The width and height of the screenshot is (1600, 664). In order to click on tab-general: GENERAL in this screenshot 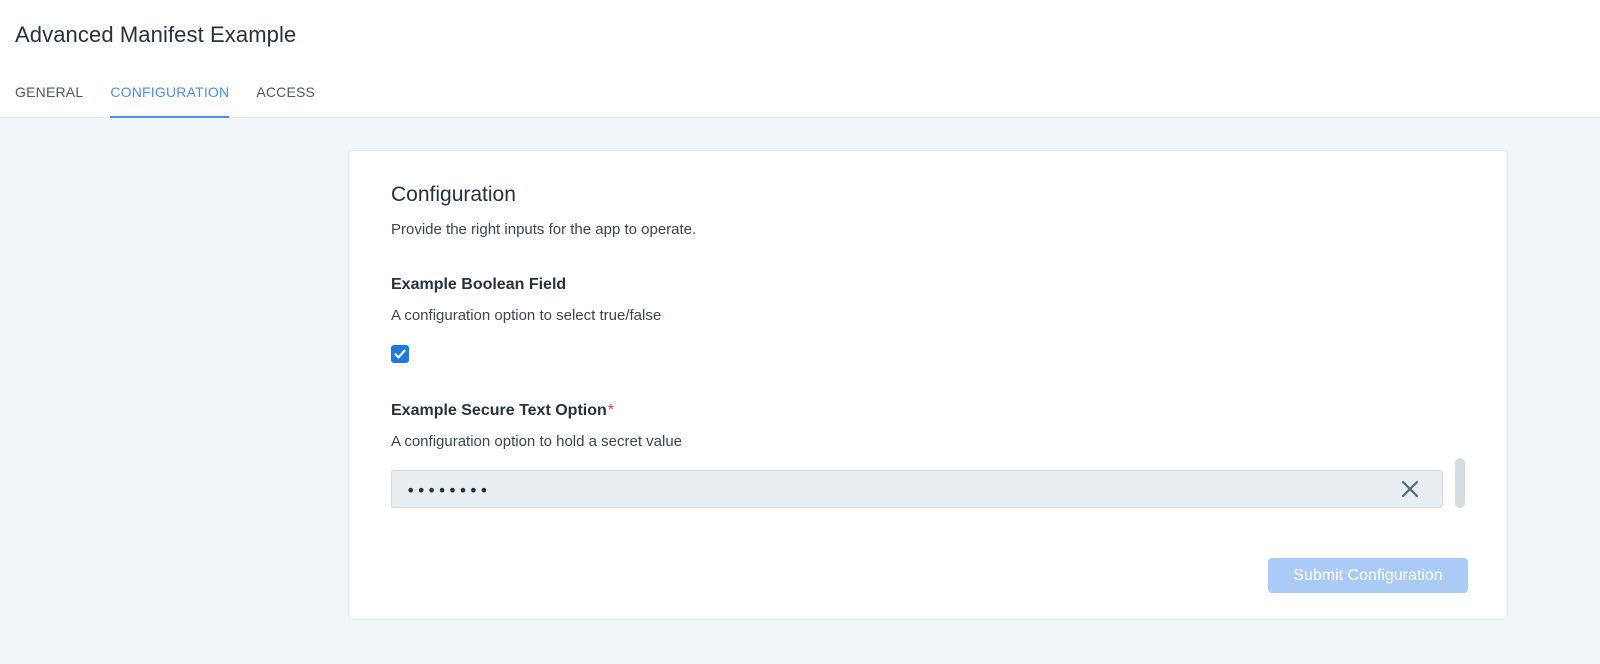, I will do `click(49, 101)`.